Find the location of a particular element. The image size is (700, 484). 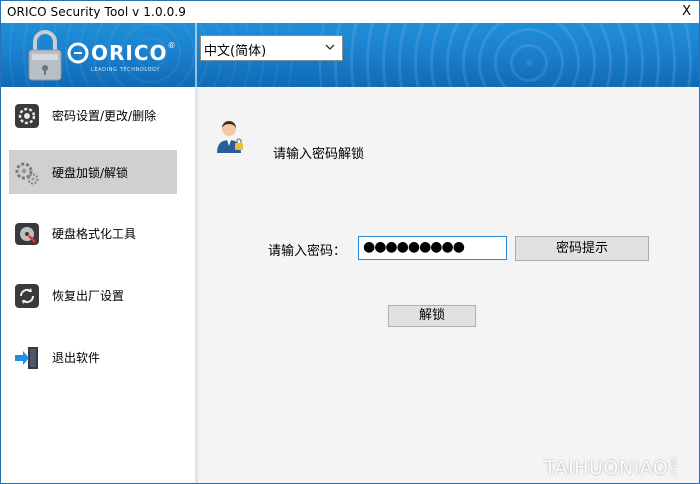

registered-mark: ® is located at coordinates (171, 45).